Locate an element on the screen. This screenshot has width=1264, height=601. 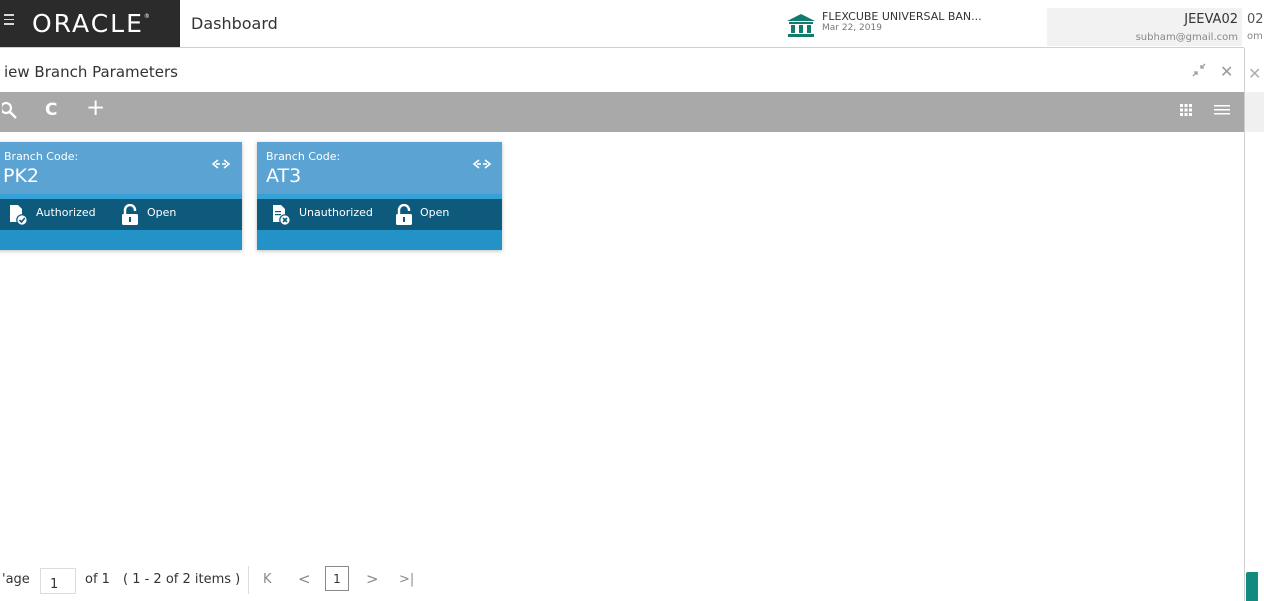
page-of-label: of 1 is located at coordinates (97, 579).